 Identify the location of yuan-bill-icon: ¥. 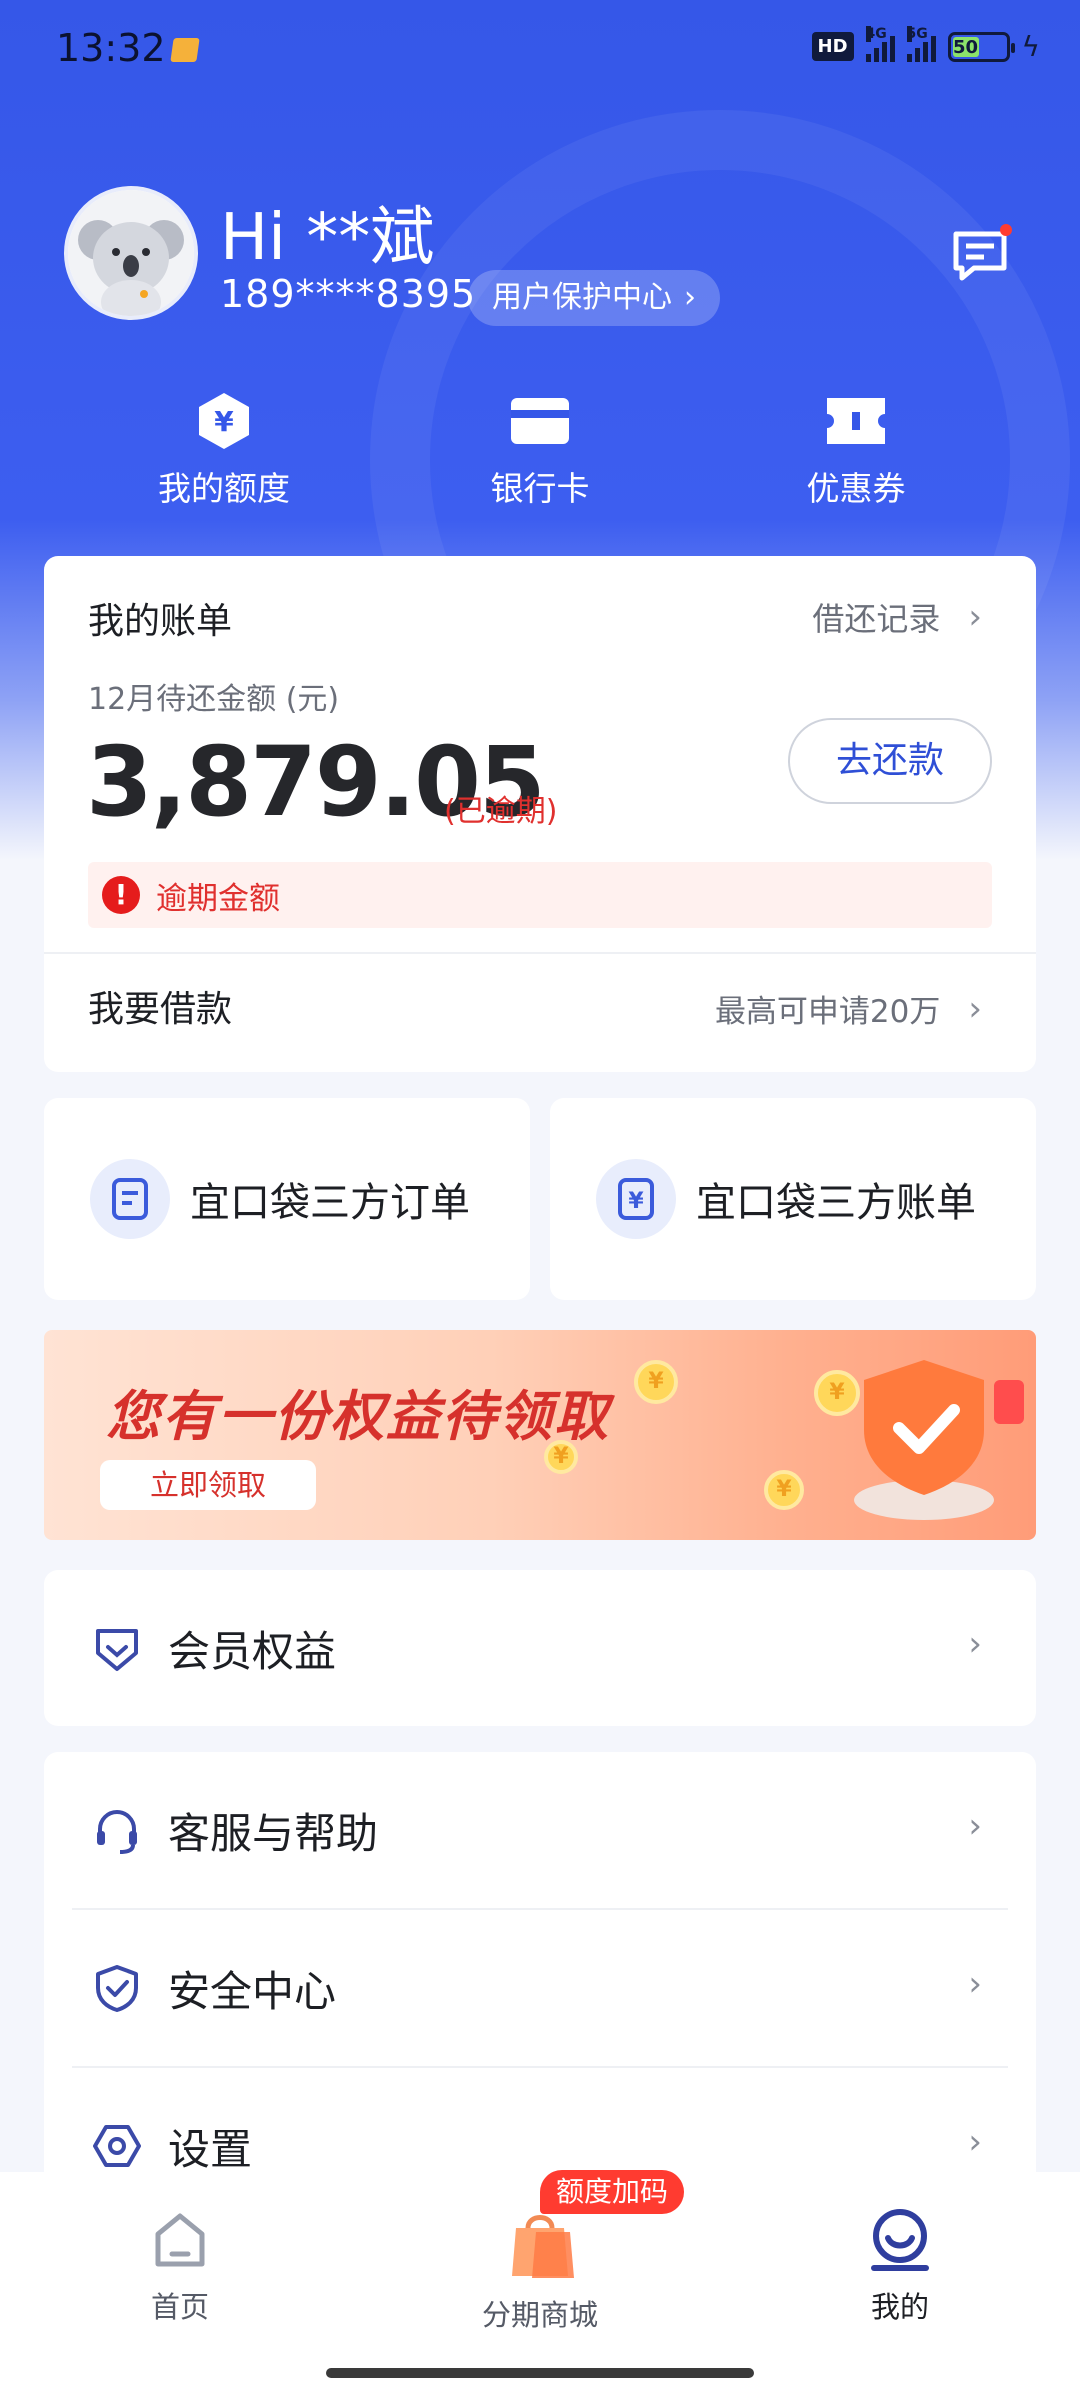
(636, 1199).